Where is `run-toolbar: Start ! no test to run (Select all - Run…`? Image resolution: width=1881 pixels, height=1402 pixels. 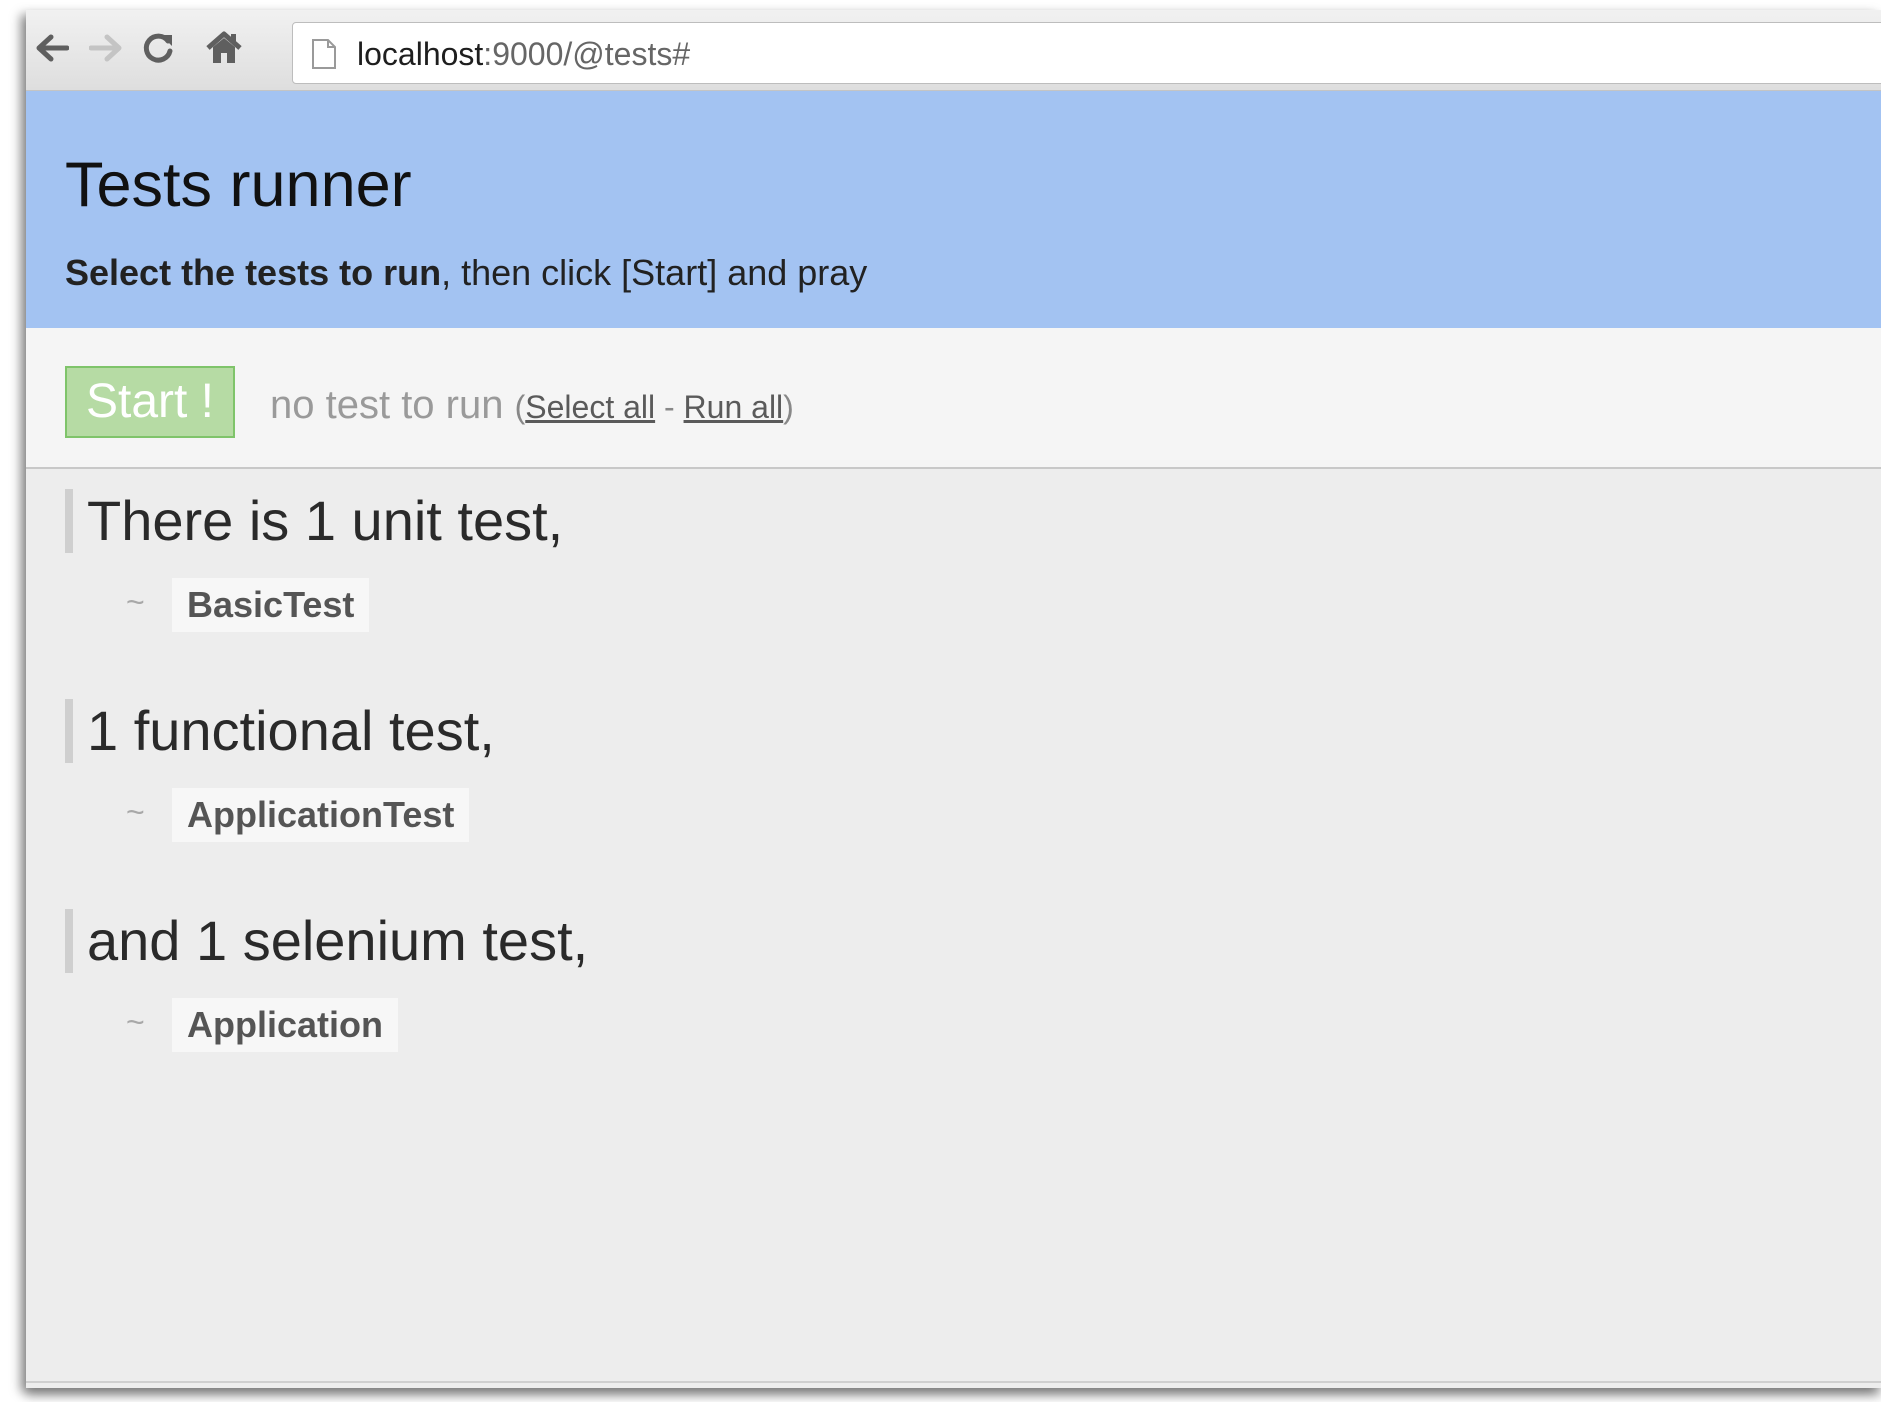
run-toolbar: Start ! no test to run (Select all - Run… is located at coordinates (953, 398).